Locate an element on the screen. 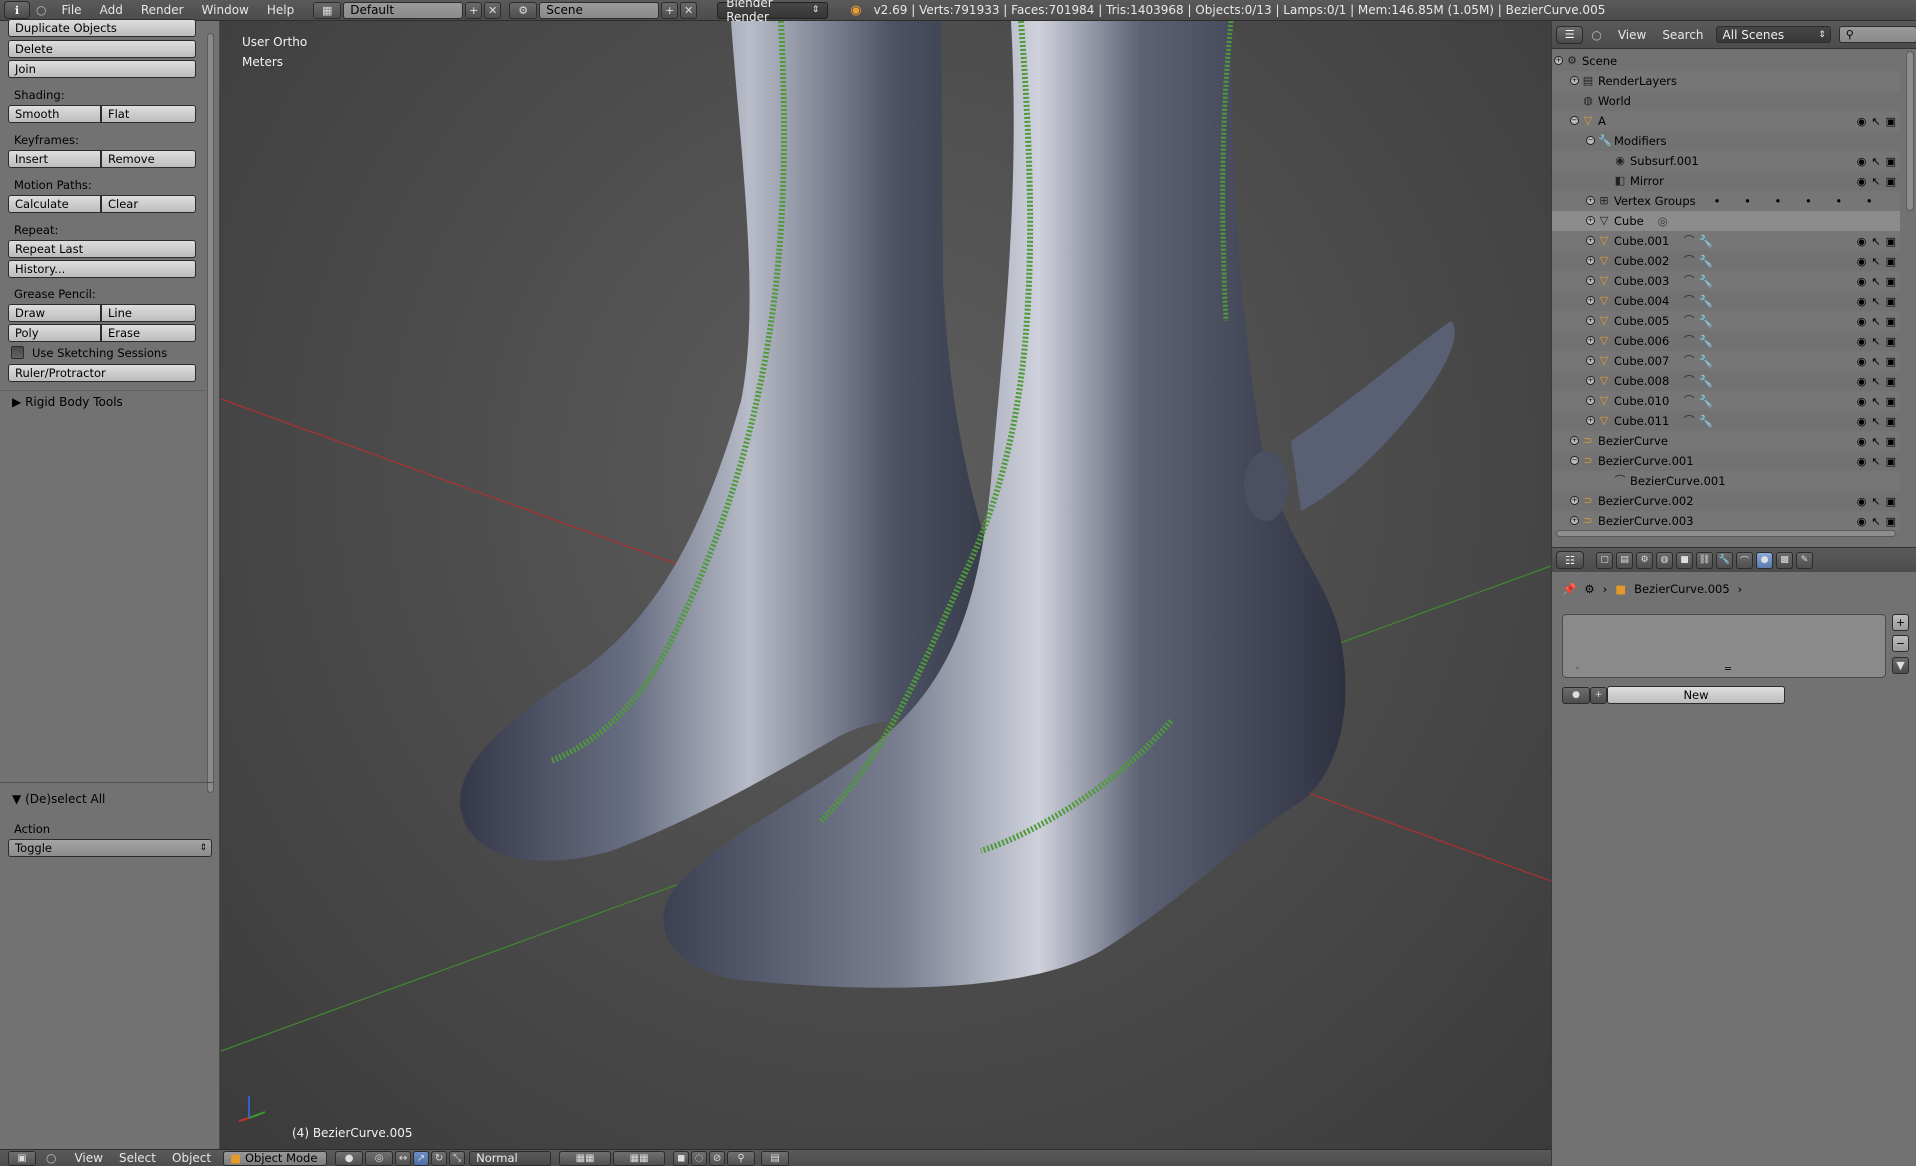 The height and width of the screenshot is (1166, 1916). join-button: Join is located at coordinates (102, 69).